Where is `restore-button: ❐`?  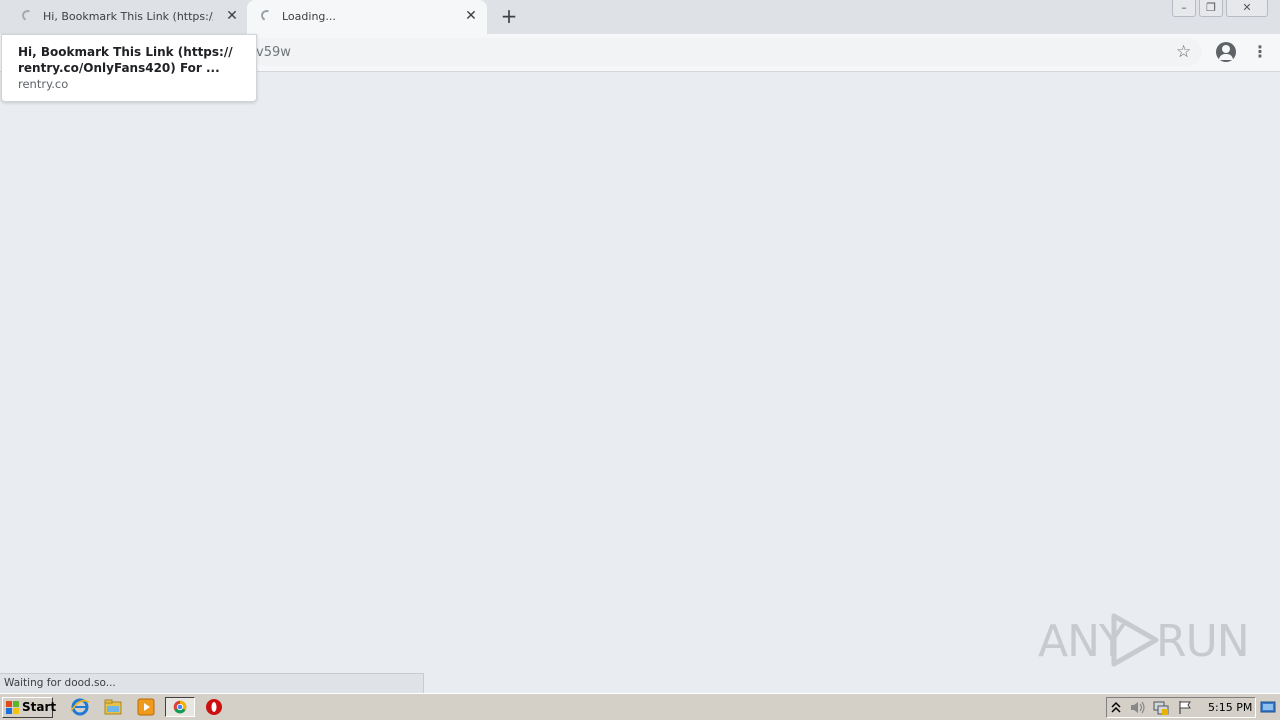 restore-button: ❐ is located at coordinates (1211, 8).